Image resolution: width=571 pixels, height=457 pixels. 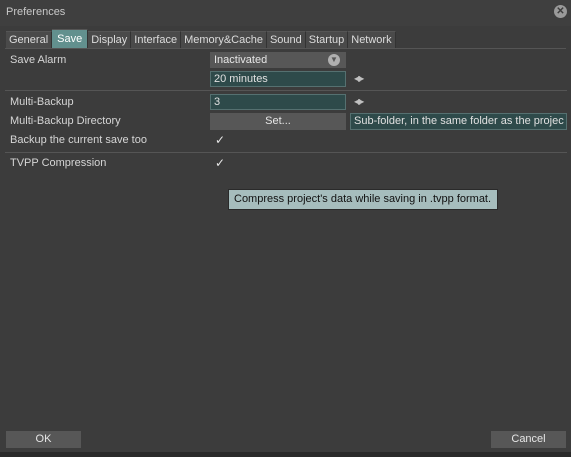 What do you see at coordinates (327, 39) in the screenshot?
I see `tab-startup: Startup` at bounding box center [327, 39].